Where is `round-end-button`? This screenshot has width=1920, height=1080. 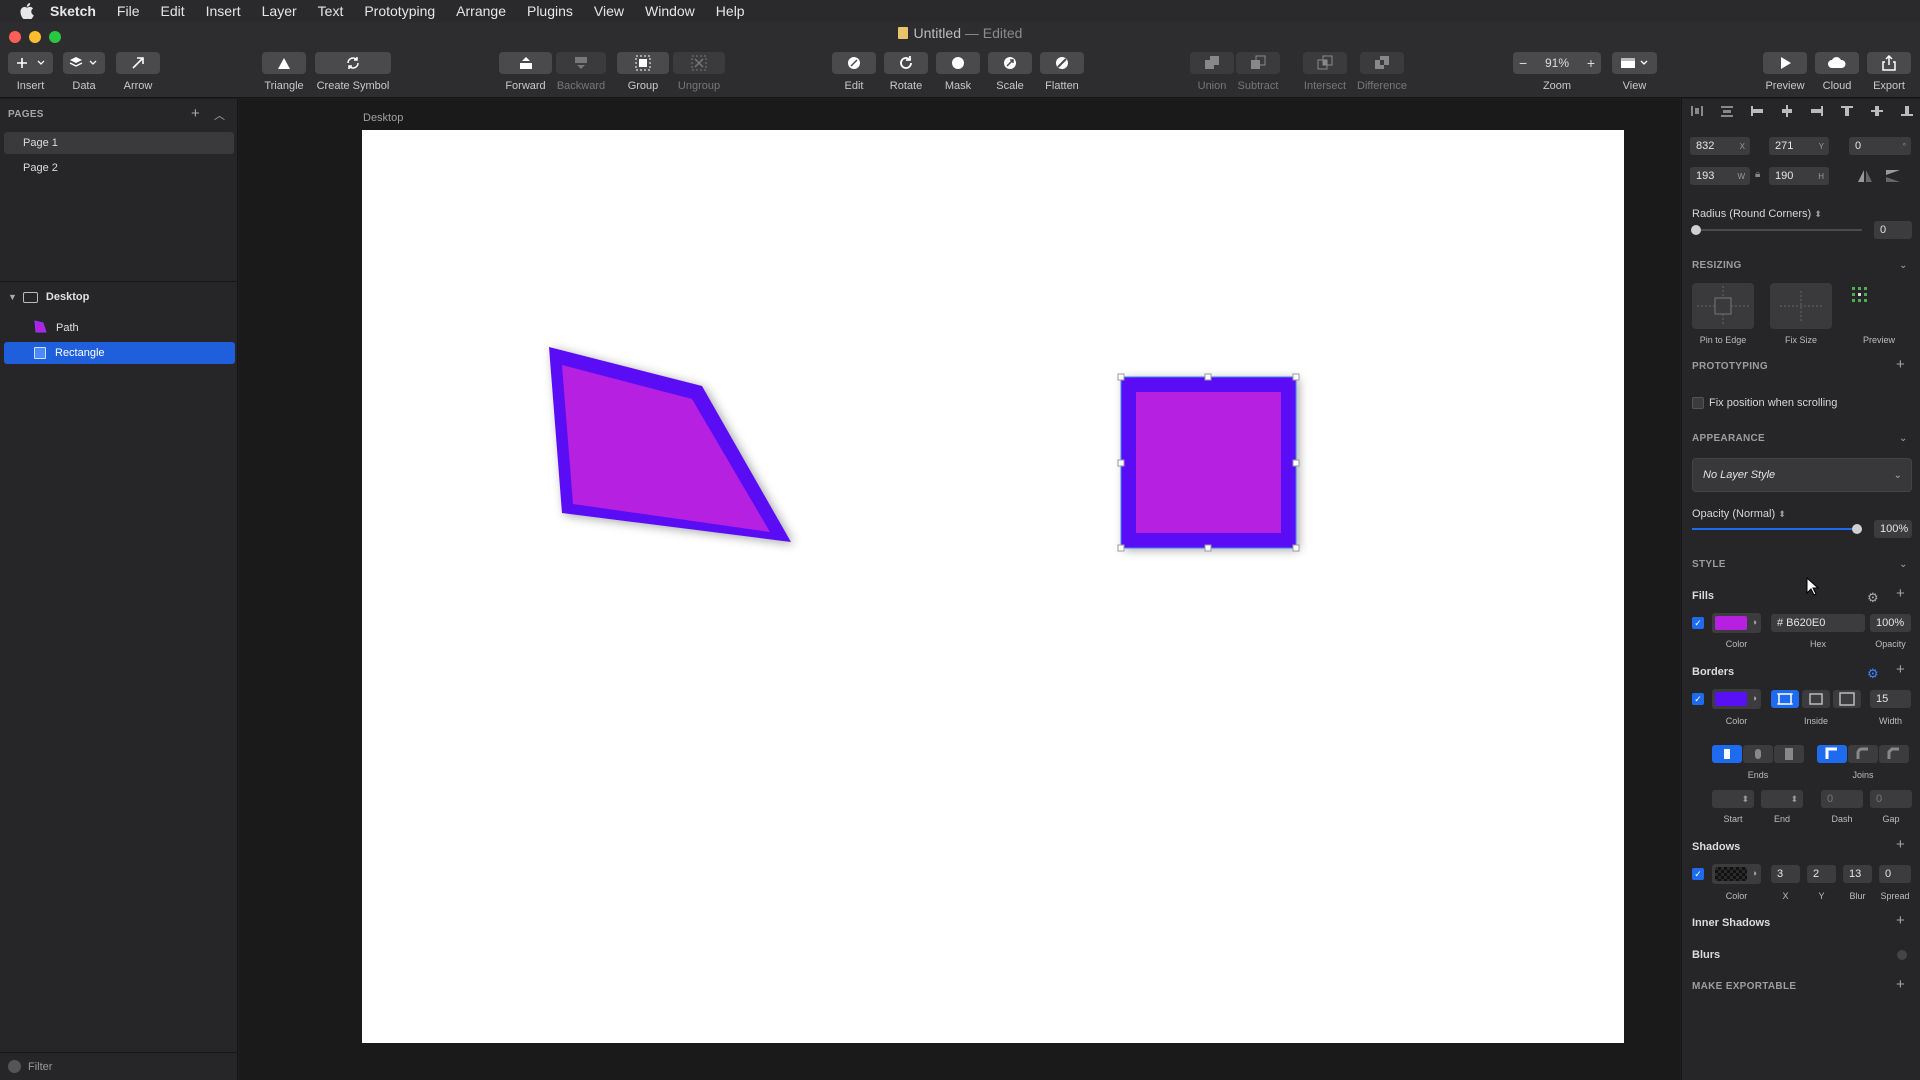 round-end-button is located at coordinates (1758, 754).